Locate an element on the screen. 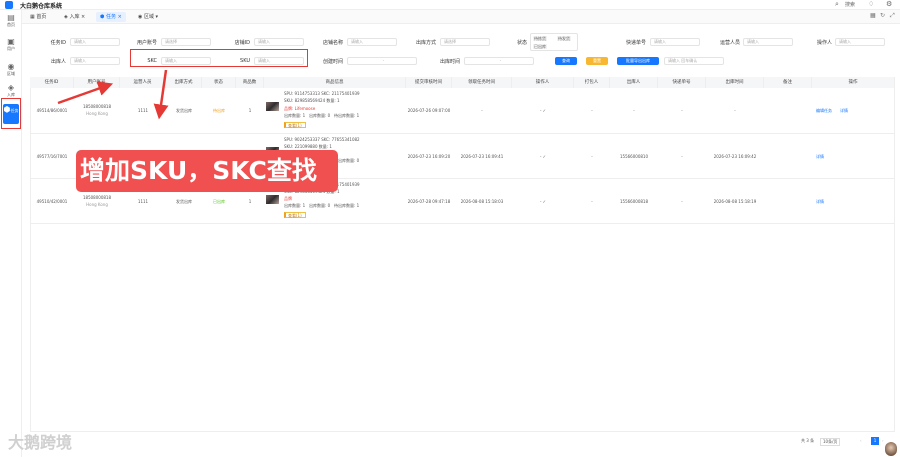 The height and width of the screenshot is (457, 900). prev-page-icon: ‹ is located at coordinates (861, 440).